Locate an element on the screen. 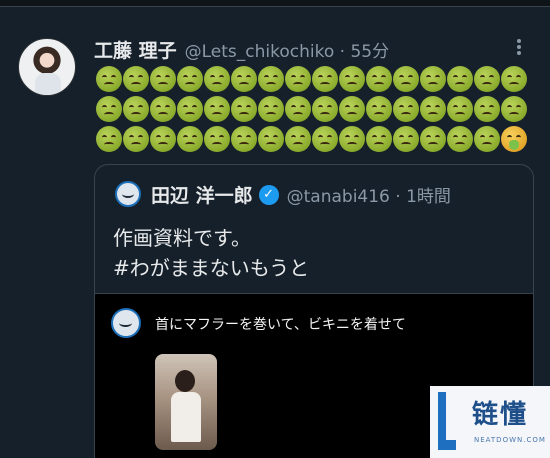 The height and width of the screenshot is (458, 550). watermark-domain: NEATDOWN.COM is located at coordinates (510, 440).